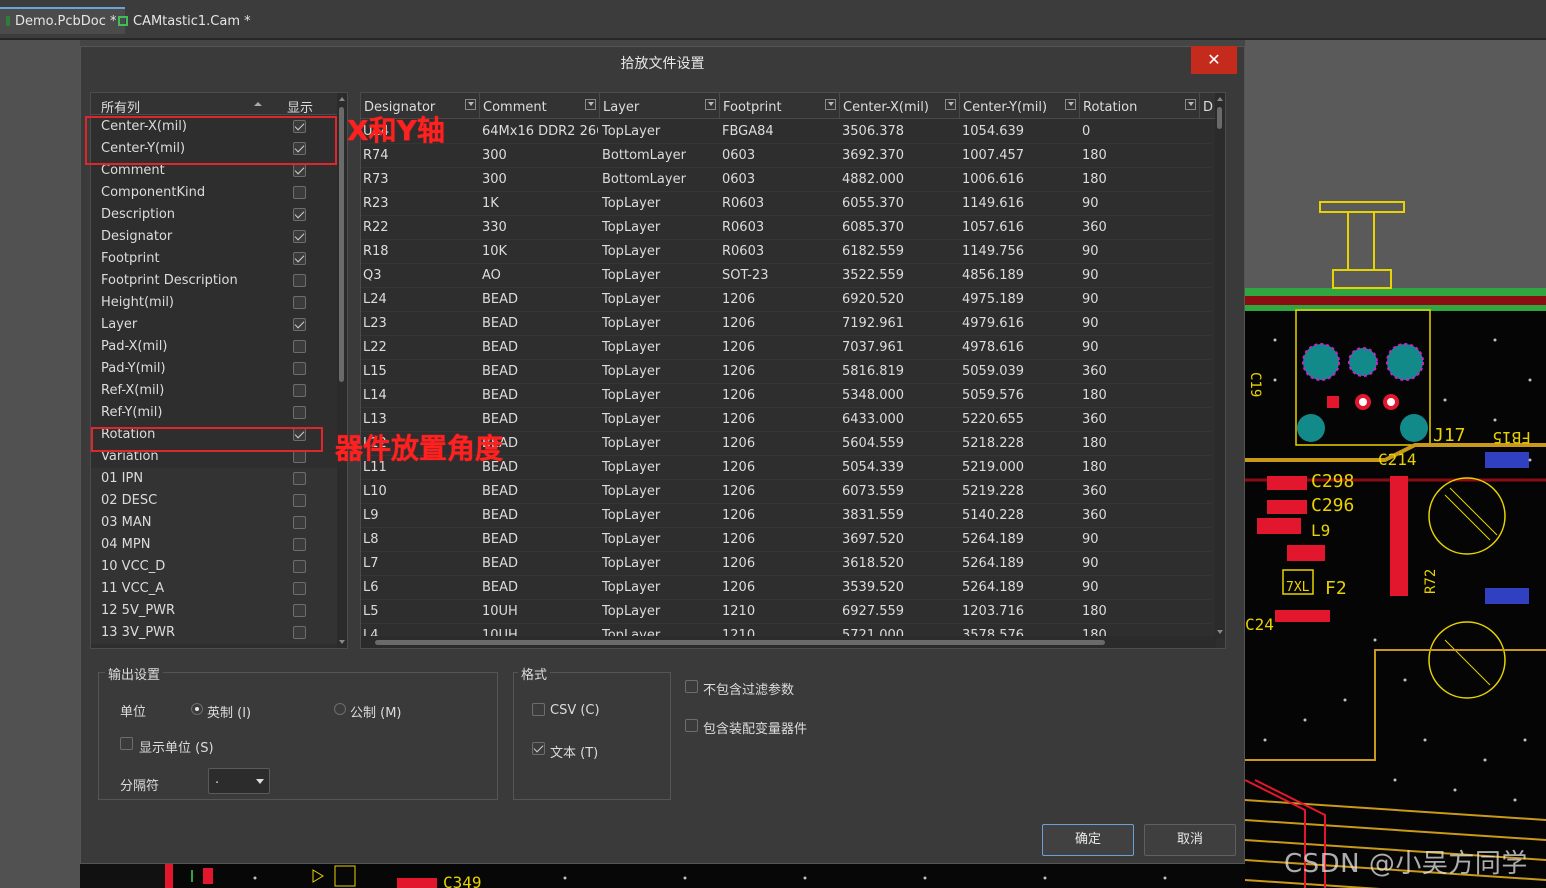 The image size is (1546, 888). What do you see at coordinates (376, 711) in the screenshot?
I see `metric-label: 公制 (M)` at bounding box center [376, 711].